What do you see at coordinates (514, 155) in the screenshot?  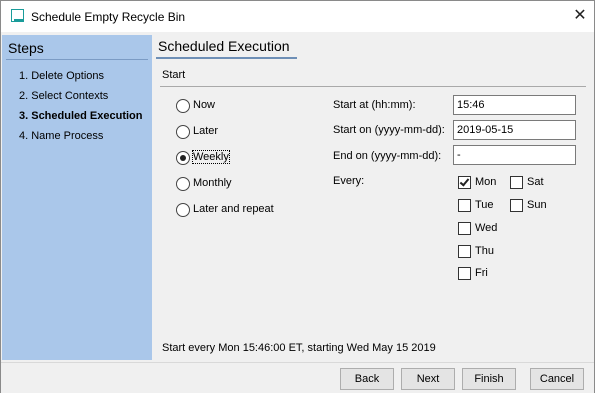 I see `end-on-field: -` at bounding box center [514, 155].